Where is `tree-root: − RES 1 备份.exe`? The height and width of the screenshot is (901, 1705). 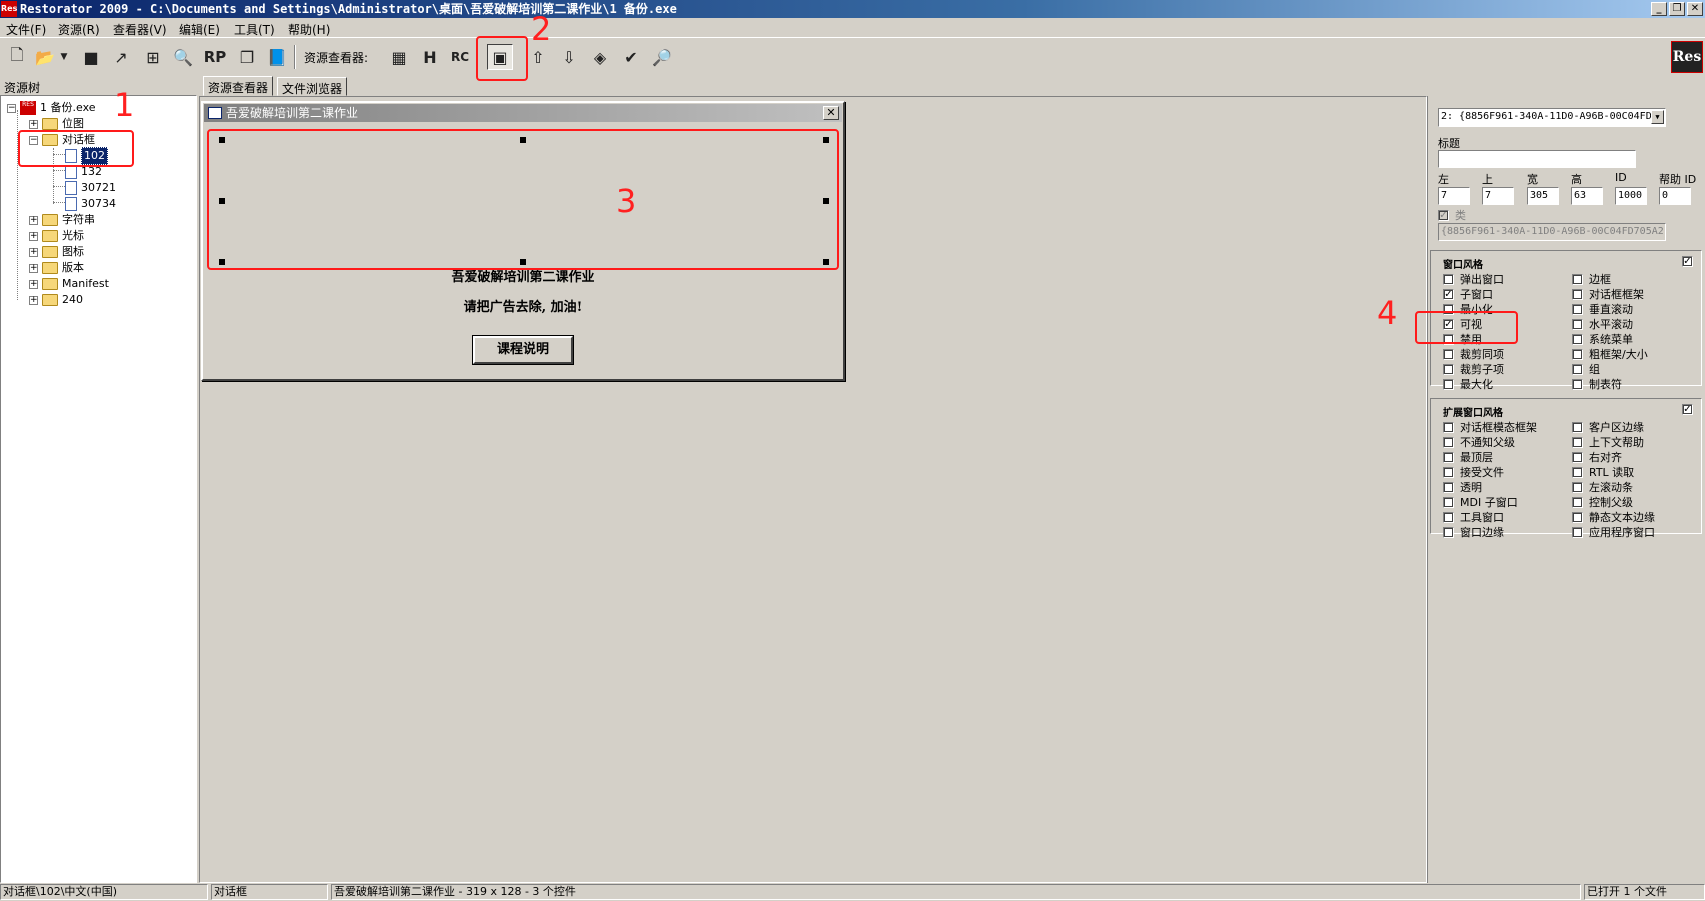
tree-root: − RES 1 备份.exe is located at coordinates (51, 108).